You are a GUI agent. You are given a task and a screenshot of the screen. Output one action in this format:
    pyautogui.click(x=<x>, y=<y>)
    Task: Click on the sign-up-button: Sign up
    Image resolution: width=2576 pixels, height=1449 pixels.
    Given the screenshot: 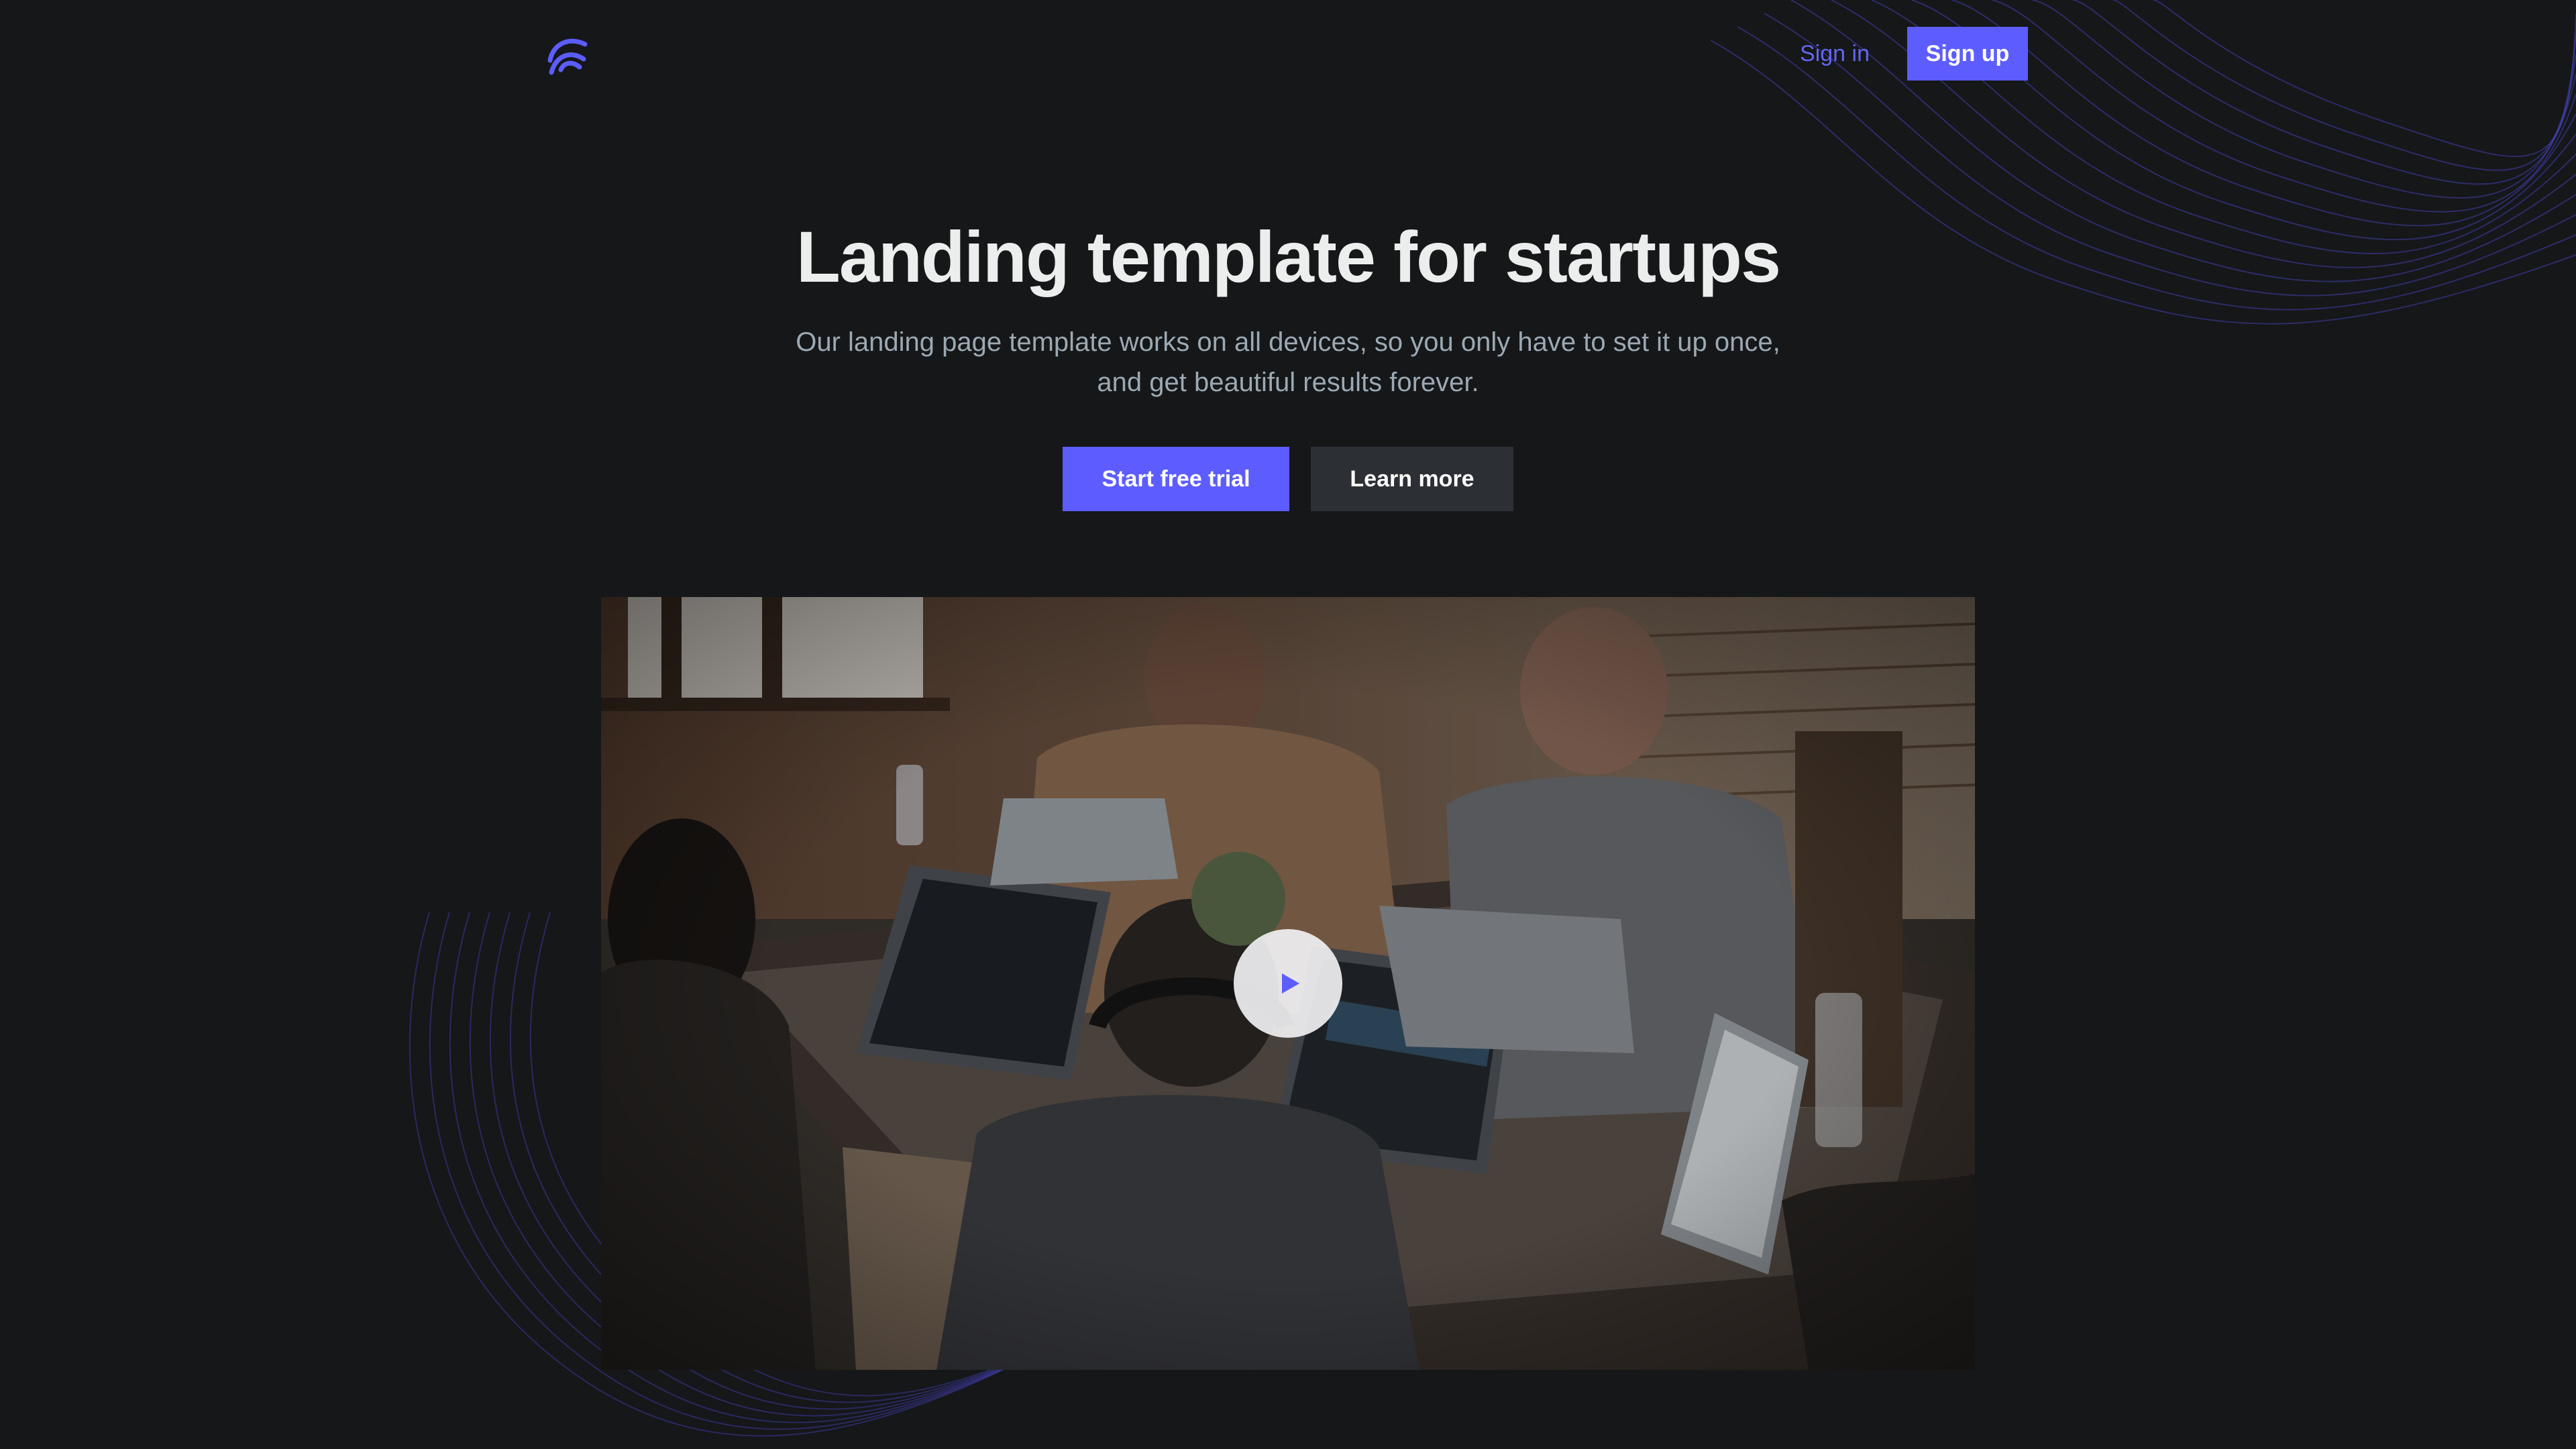 What is the action you would take?
    pyautogui.click(x=1967, y=53)
    